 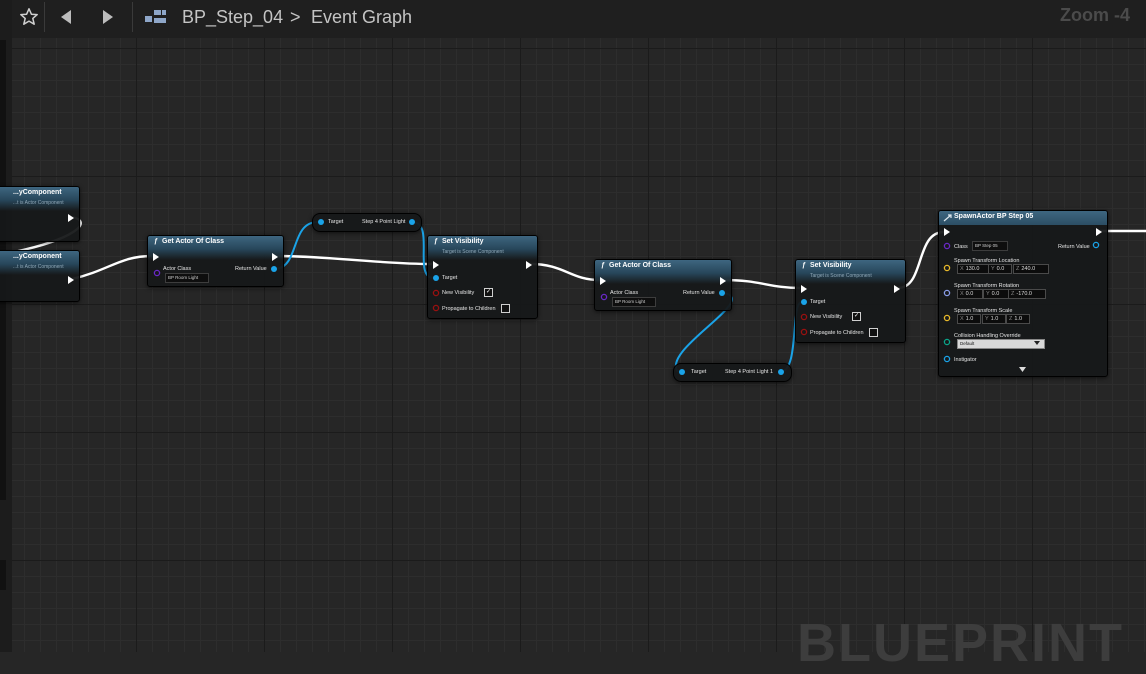 I want to click on location-z-field: Z 240.0, so click(x=1031, y=269).